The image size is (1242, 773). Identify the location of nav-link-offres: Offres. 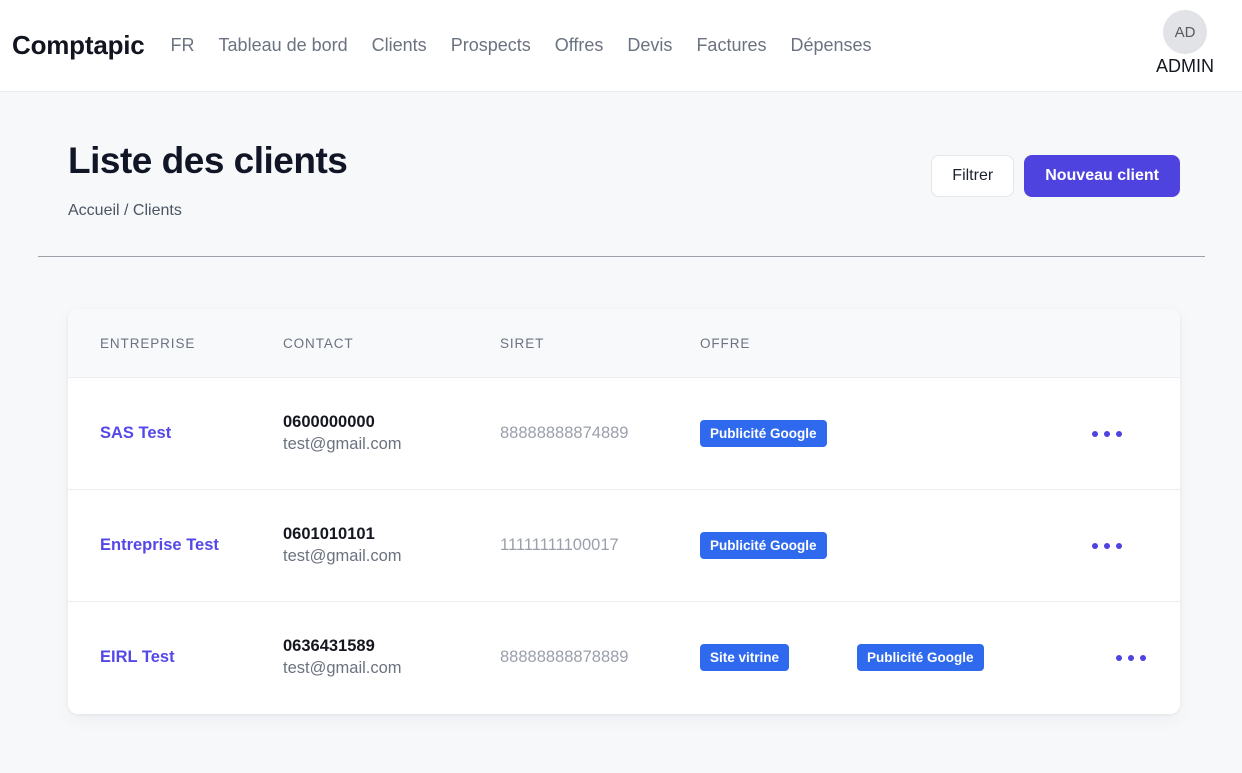
(579, 45).